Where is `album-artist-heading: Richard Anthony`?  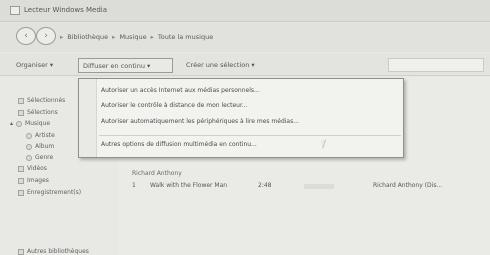
album-artist-heading: Richard Anthony is located at coordinates (157, 173).